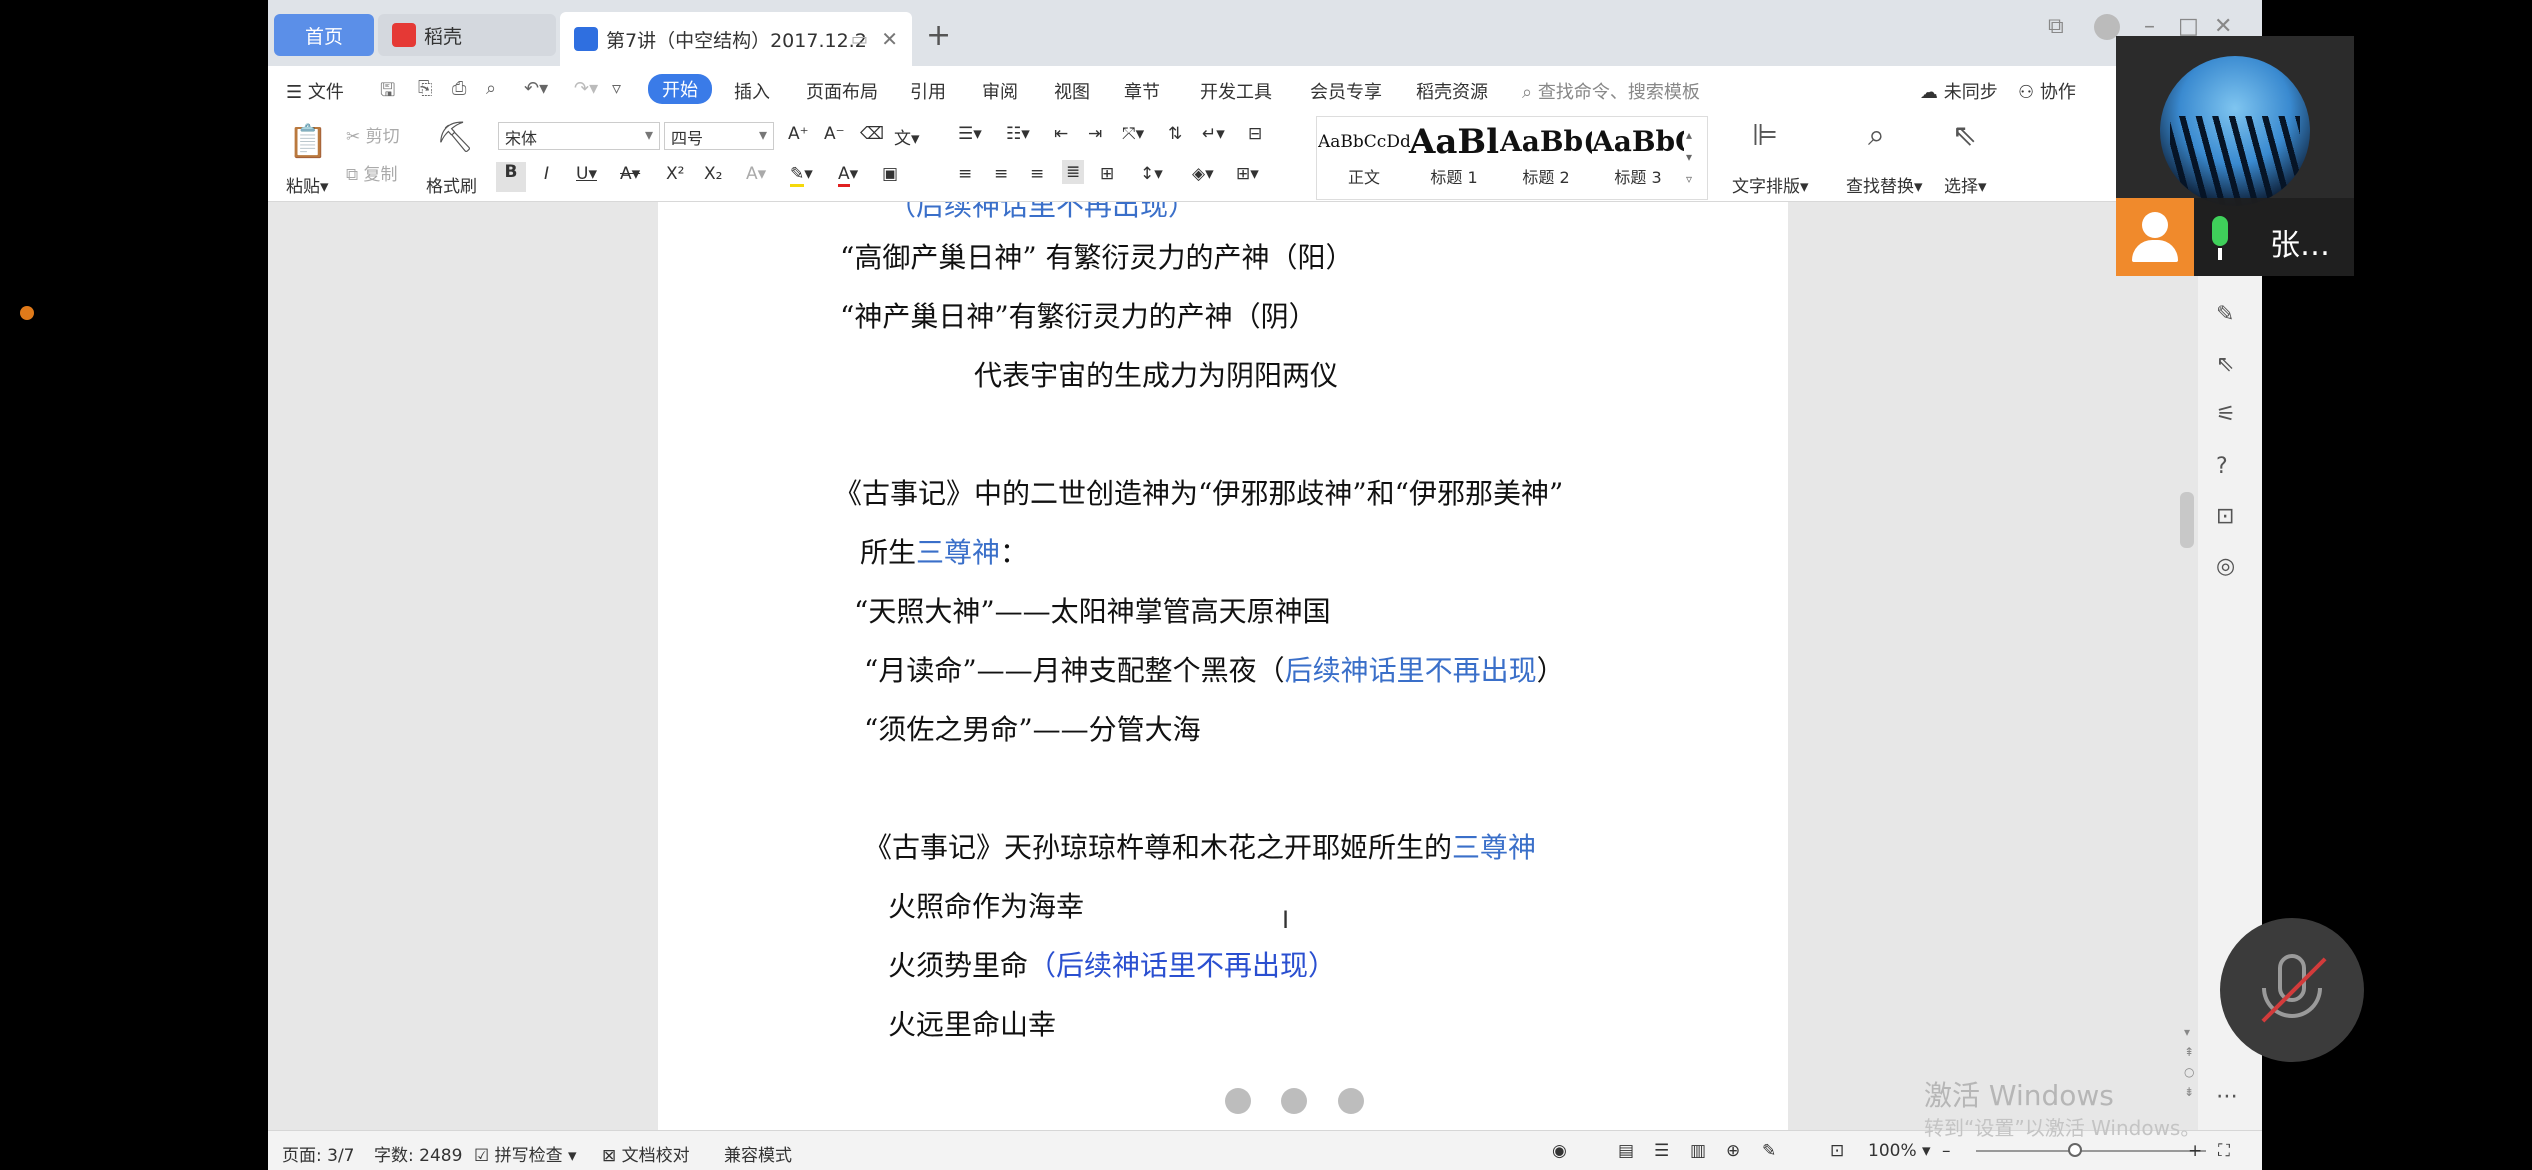 The image size is (2532, 1170). What do you see at coordinates (455, 137) in the screenshot?
I see `format-painter-icon: ⛏` at bounding box center [455, 137].